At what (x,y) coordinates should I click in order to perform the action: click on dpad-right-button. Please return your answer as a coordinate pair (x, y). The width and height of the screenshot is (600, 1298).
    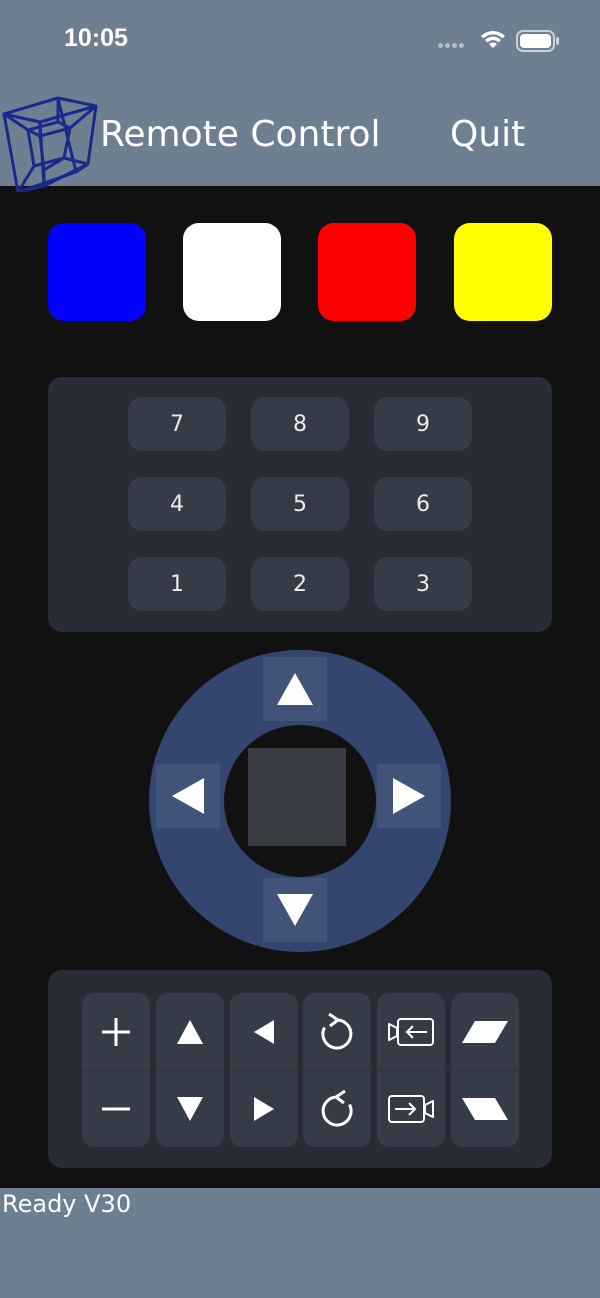
    Looking at the image, I should click on (409, 796).